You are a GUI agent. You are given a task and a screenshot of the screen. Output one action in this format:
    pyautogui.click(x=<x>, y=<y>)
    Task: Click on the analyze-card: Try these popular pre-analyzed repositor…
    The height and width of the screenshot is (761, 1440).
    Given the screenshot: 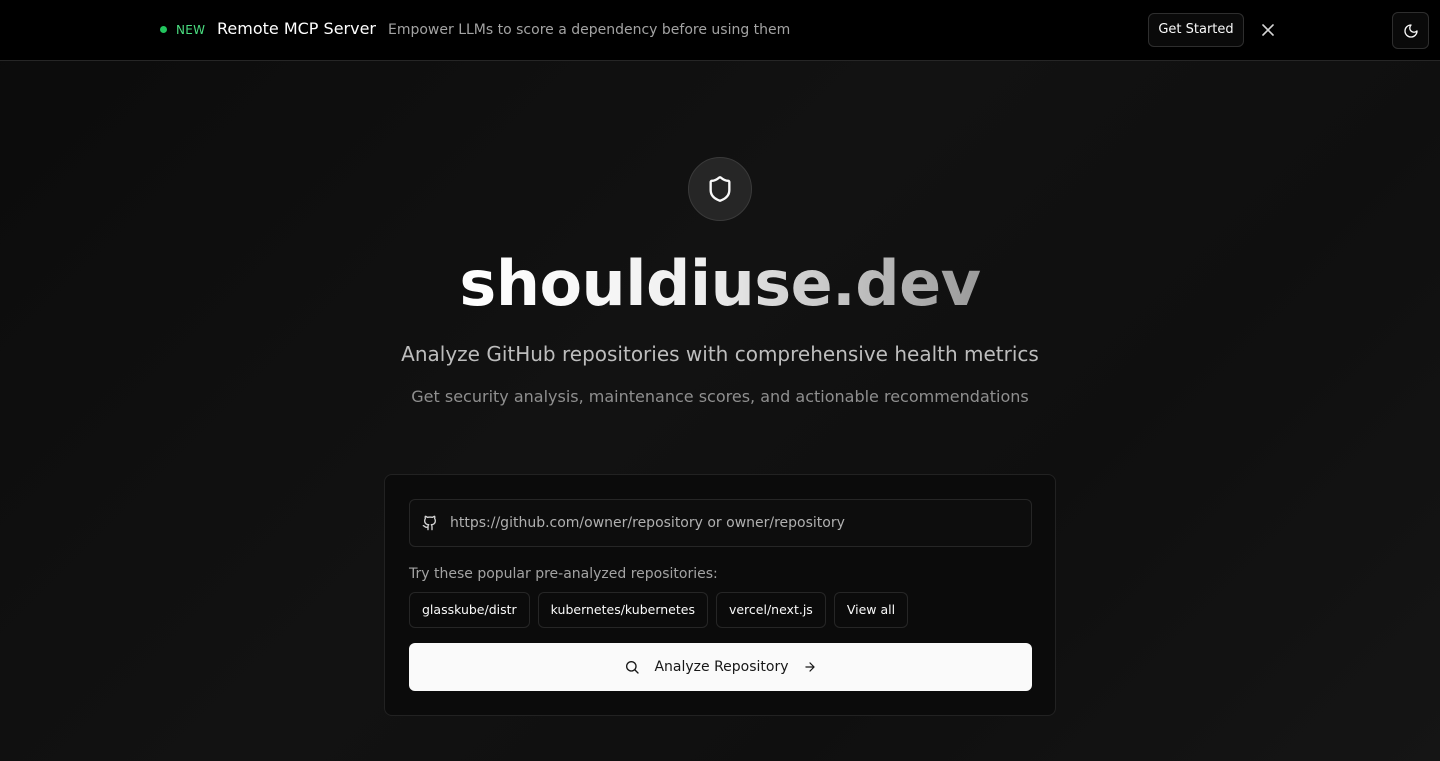 What is the action you would take?
    pyautogui.click(x=720, y=595)
    